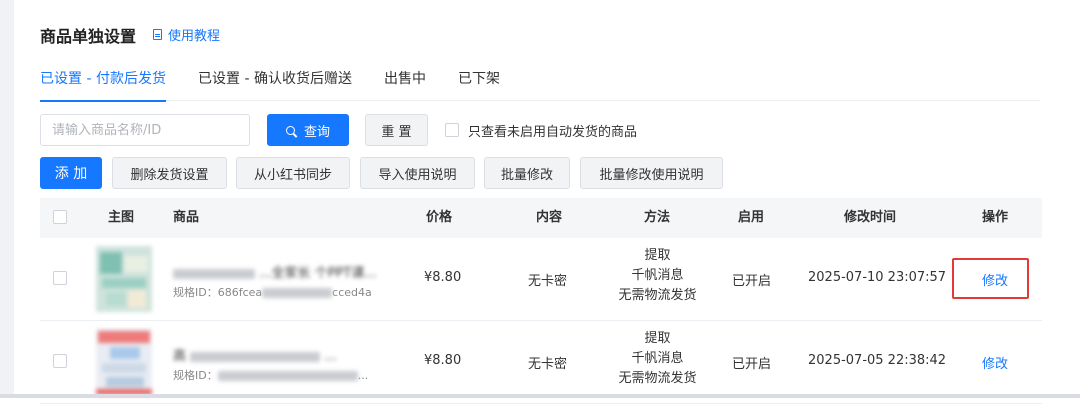 The image size is (1080, 404). Describe the element at coordinates (121, 217) in the screenshot. I see `column-image: 主图` at that location.